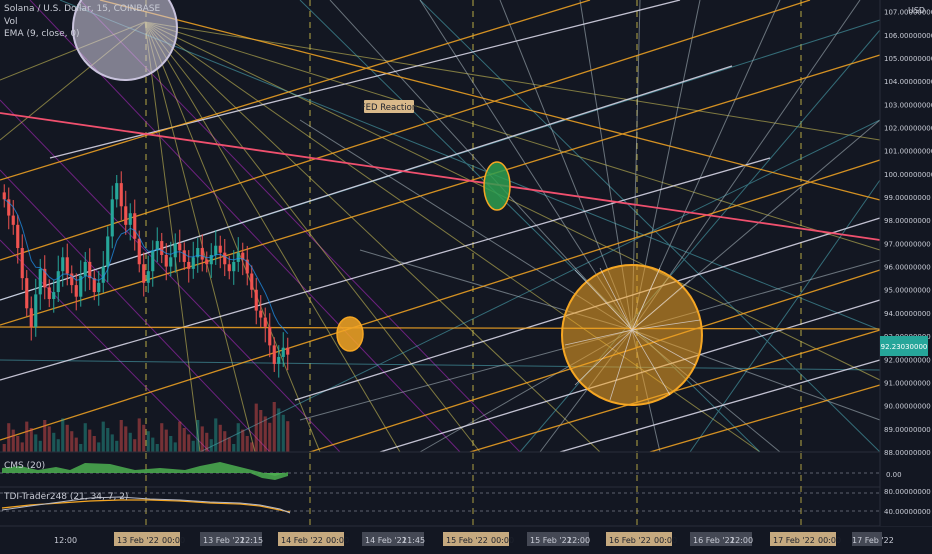 The height and width of the screenshot is (554, 932). What do you see at coordinates (632, 335) in the screenshot?
I see `large-orange-circle` at bounding box center [632, 335].